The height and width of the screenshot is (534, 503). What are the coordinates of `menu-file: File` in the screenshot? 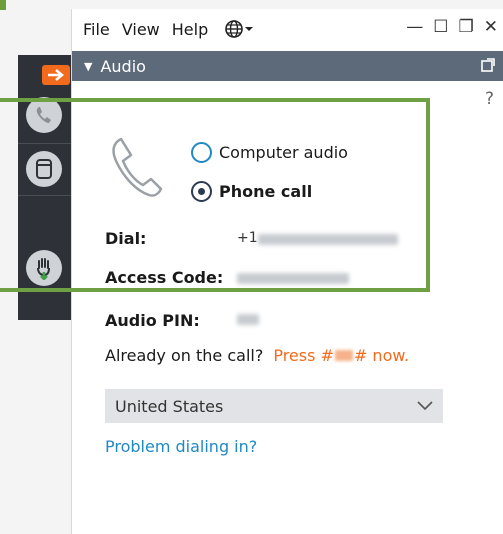 It's located at (94, 29).